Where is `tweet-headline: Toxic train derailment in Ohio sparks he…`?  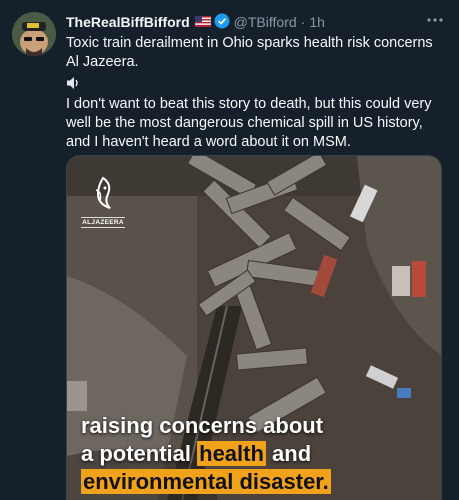
tweet-headline: Toxic train derailment in Ohio sparks he… is located at coordinates (249, 52).